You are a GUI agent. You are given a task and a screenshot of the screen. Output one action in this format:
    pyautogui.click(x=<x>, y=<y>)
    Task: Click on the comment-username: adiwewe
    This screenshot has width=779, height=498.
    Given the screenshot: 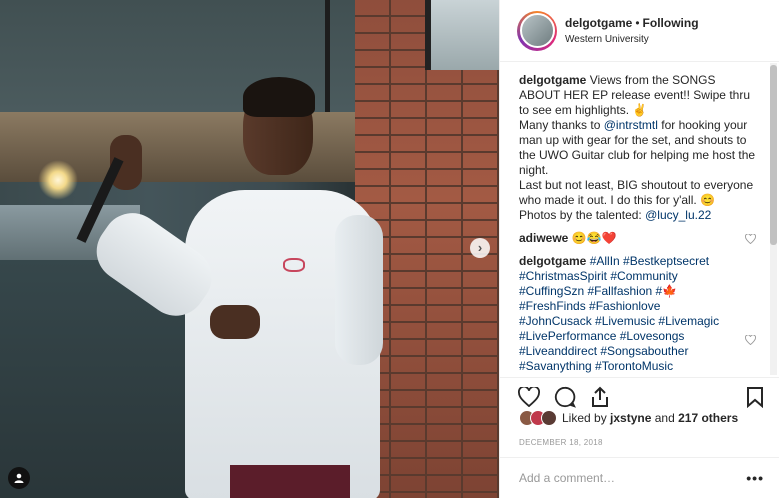 What is the action you would take?
    pyautogui.click(x=543, y=238)
    